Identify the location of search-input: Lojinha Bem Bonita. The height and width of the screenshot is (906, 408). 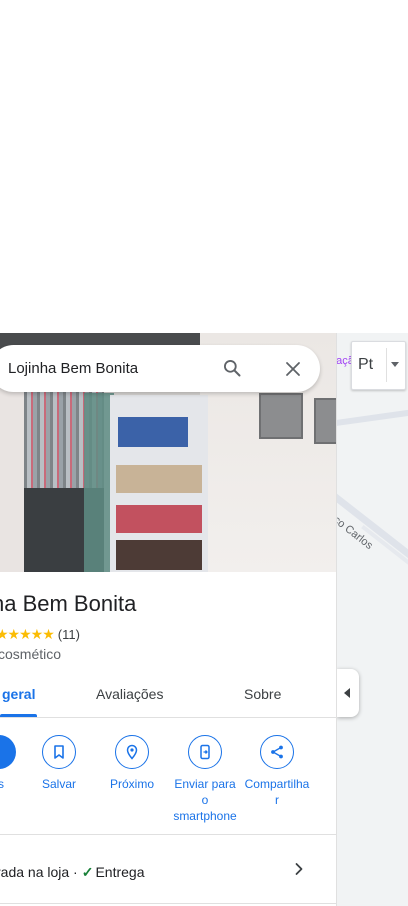
(73, 368).